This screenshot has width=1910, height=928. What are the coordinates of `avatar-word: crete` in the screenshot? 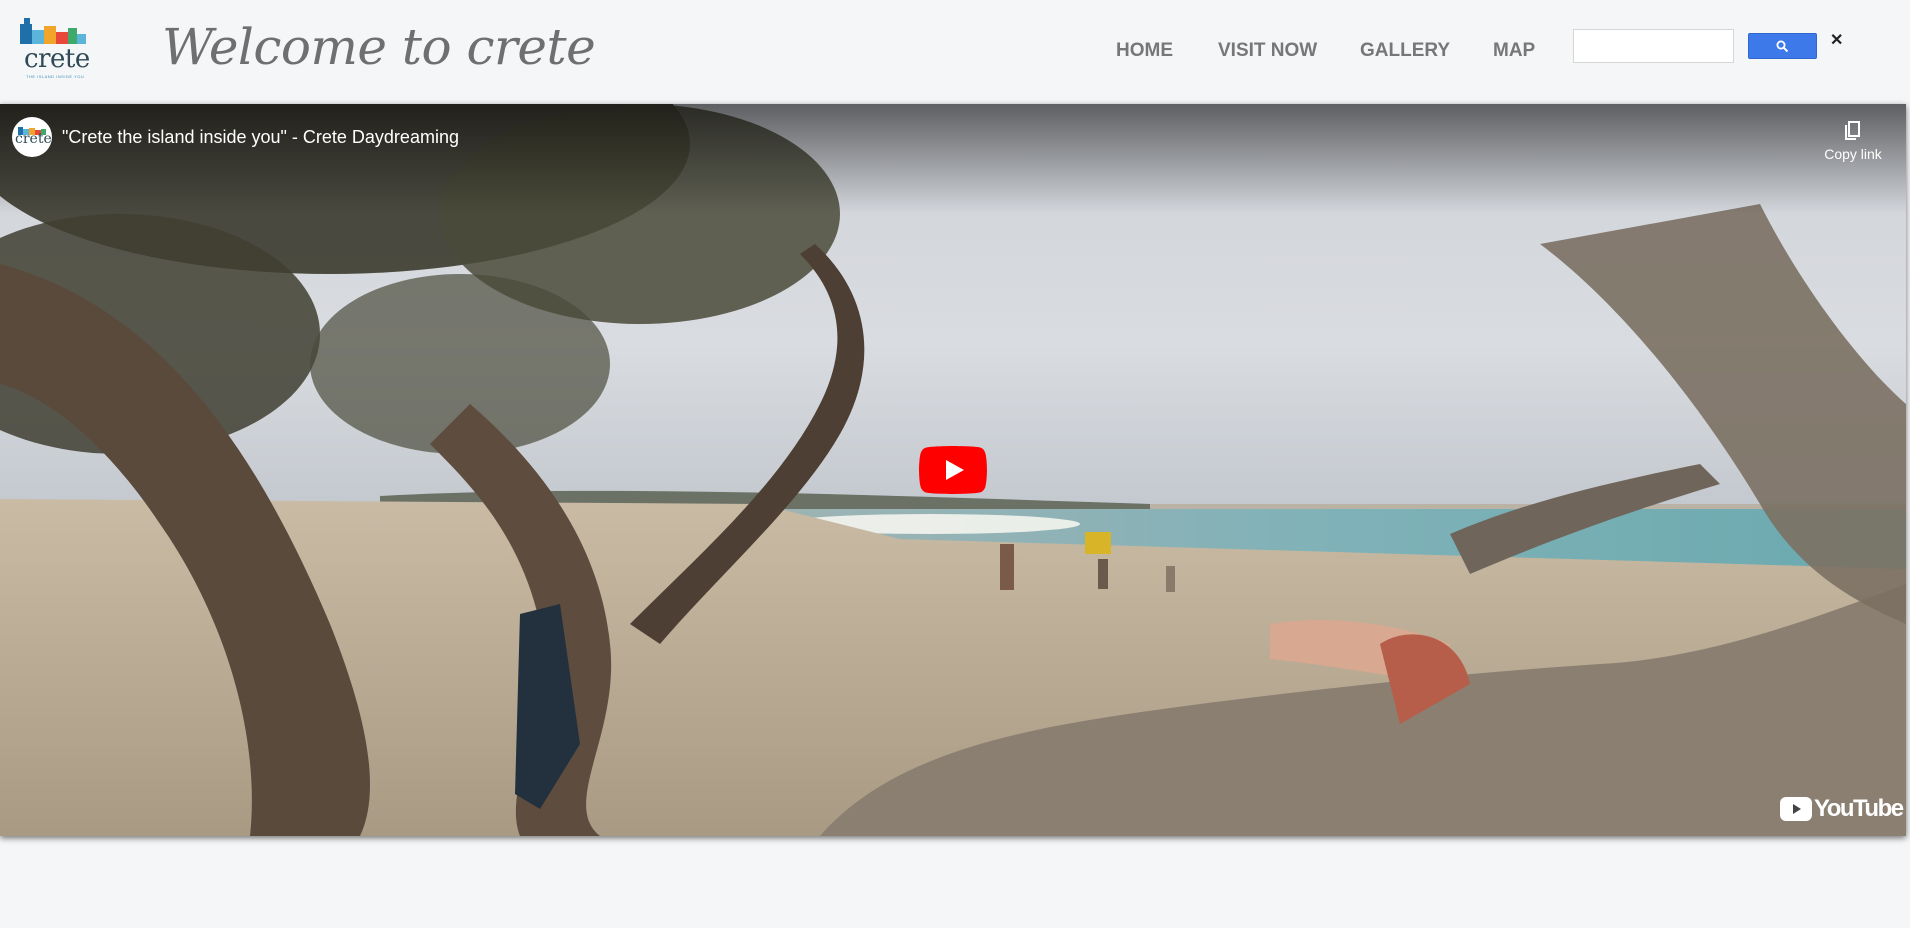 It's located at (33, 139).